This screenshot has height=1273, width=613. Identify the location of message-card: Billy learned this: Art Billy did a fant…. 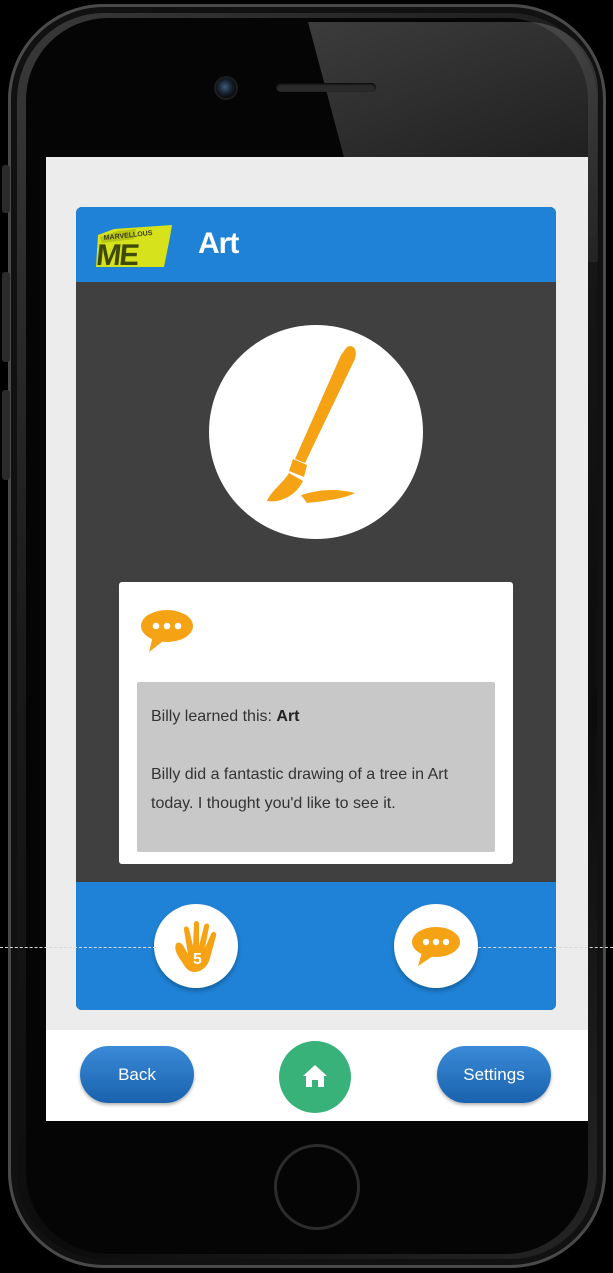
(316, 723).